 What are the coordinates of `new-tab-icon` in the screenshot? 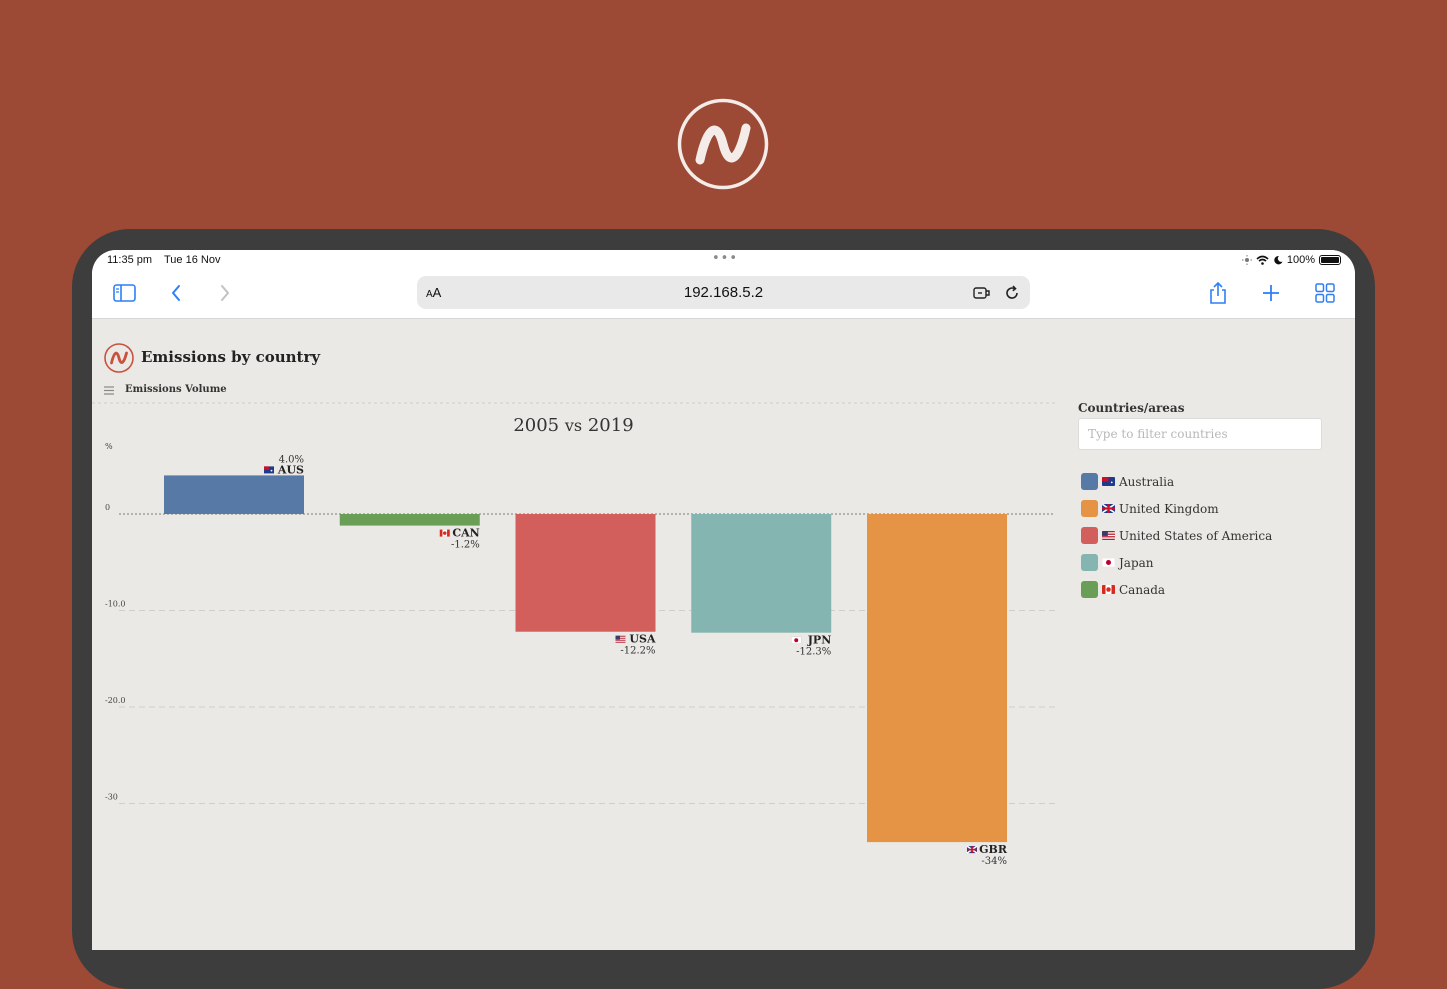 It's located at (1271, 293).